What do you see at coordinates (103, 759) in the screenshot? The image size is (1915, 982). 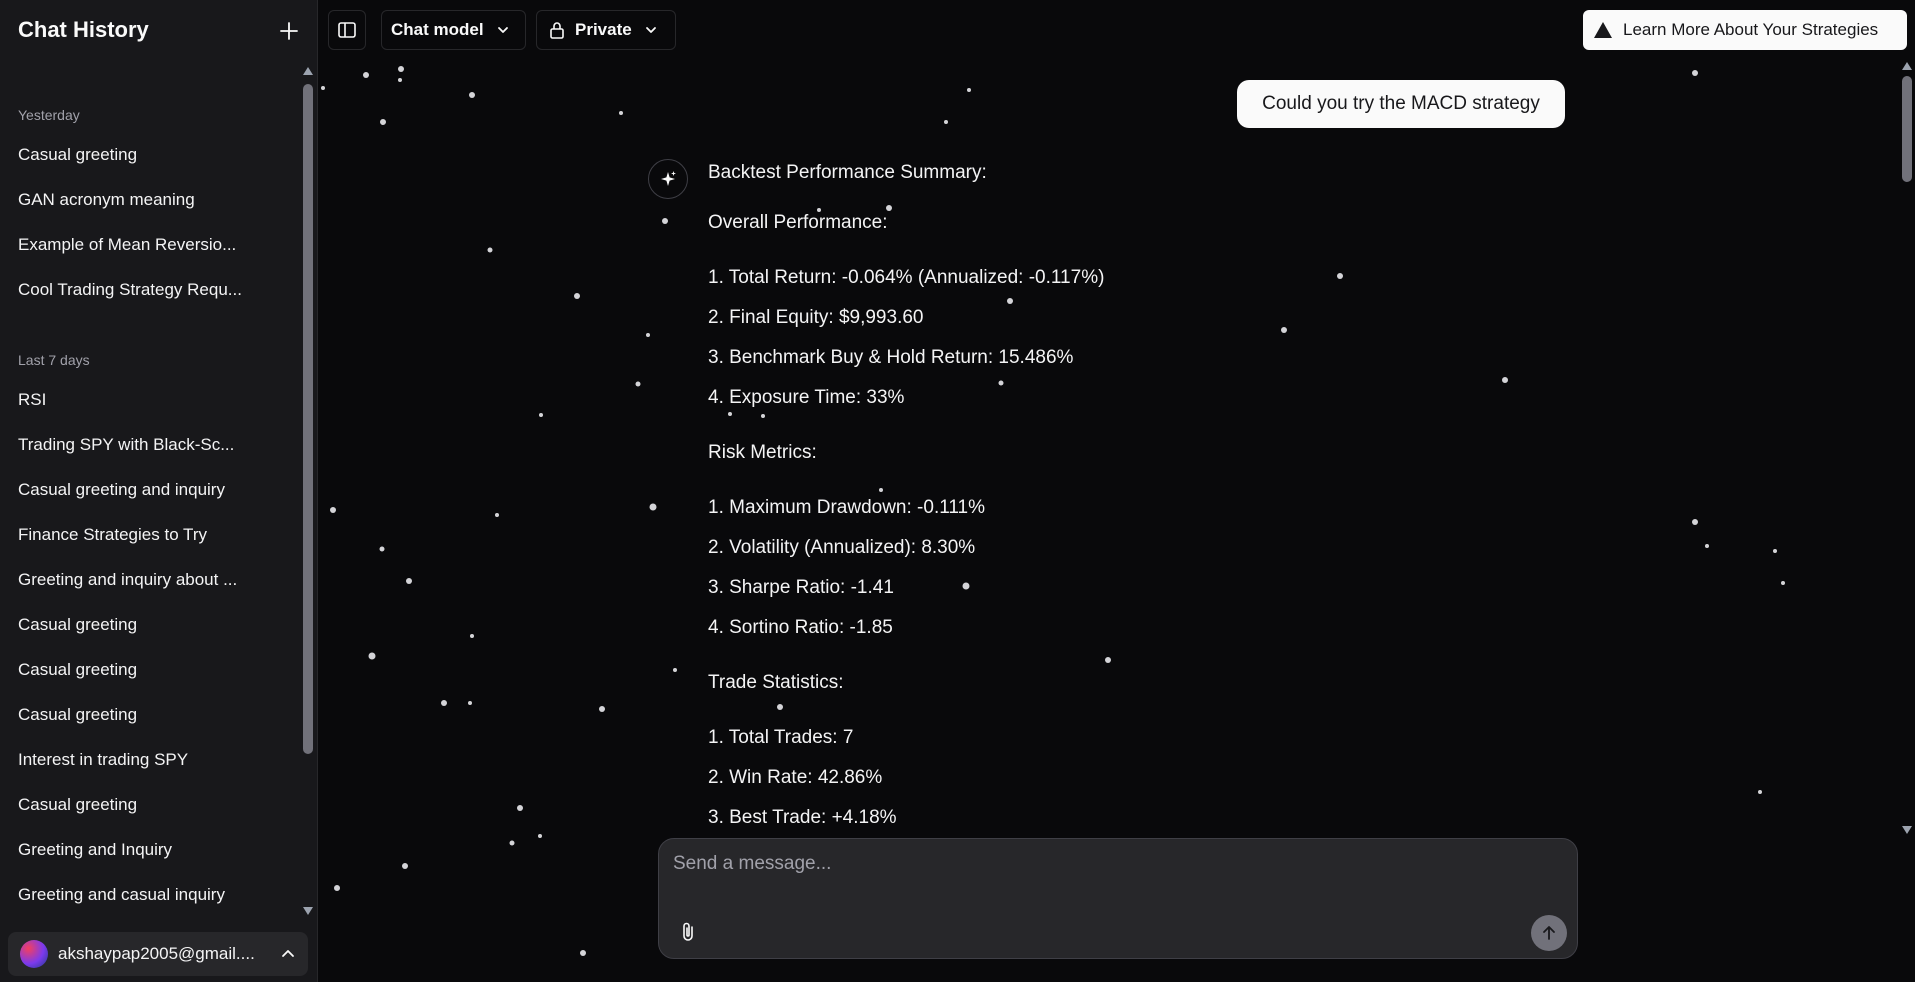 I see `chat-history-item-label: Interest in trading SPY` at bounding box center [103, 759].